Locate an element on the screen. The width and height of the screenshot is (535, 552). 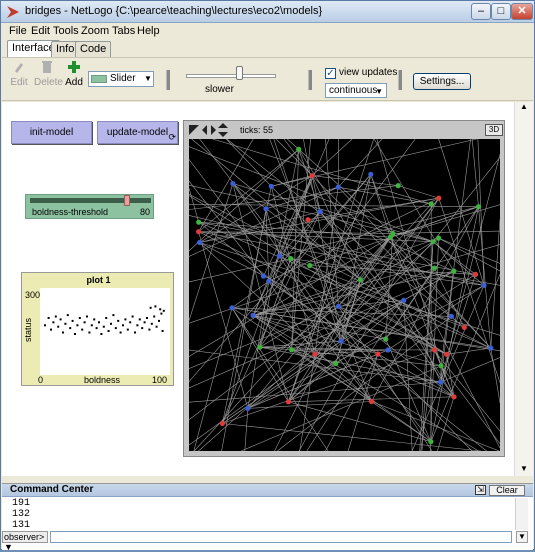
tab-code: Code is located at coordinates (93, 49).